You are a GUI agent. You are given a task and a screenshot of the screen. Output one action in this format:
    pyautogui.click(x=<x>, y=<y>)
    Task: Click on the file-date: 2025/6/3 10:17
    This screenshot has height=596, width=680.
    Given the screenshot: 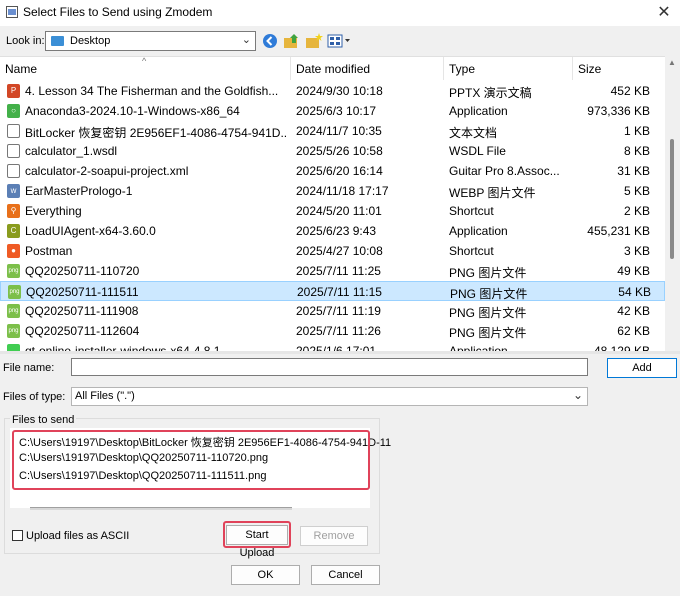 What is the action you would take?
    pyautogui.click(x=336, y=111)
    